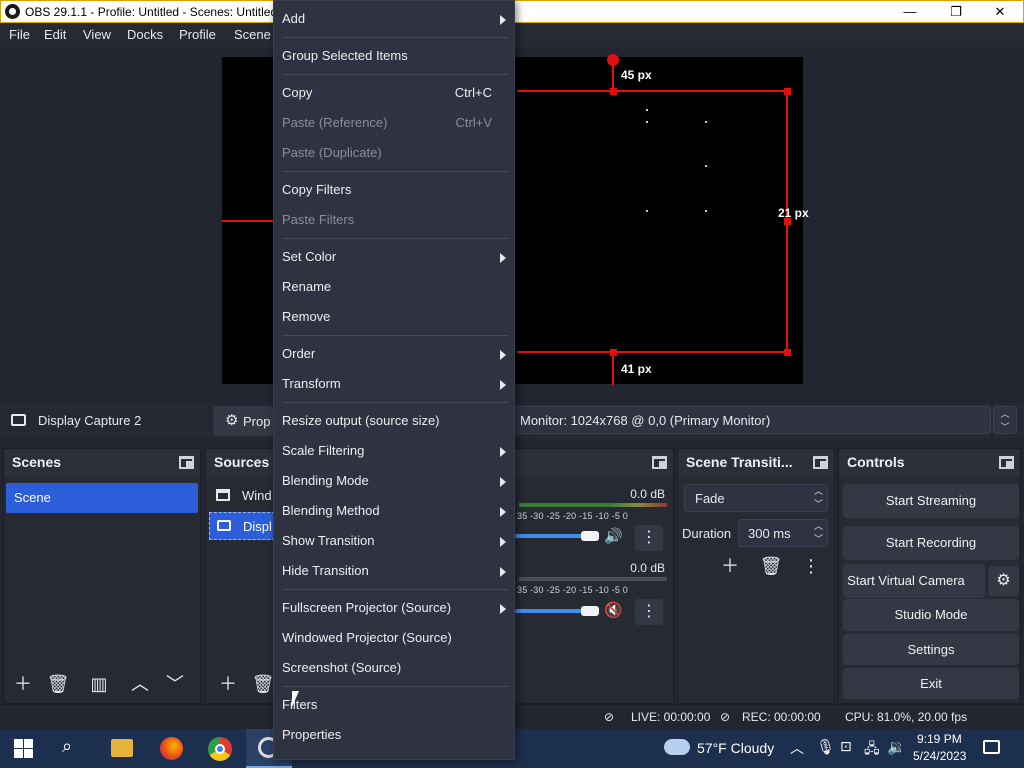  Describe the element at coordinates (175, 684) in the screenshot. I see `move-down-icon: ﹀` at that location.